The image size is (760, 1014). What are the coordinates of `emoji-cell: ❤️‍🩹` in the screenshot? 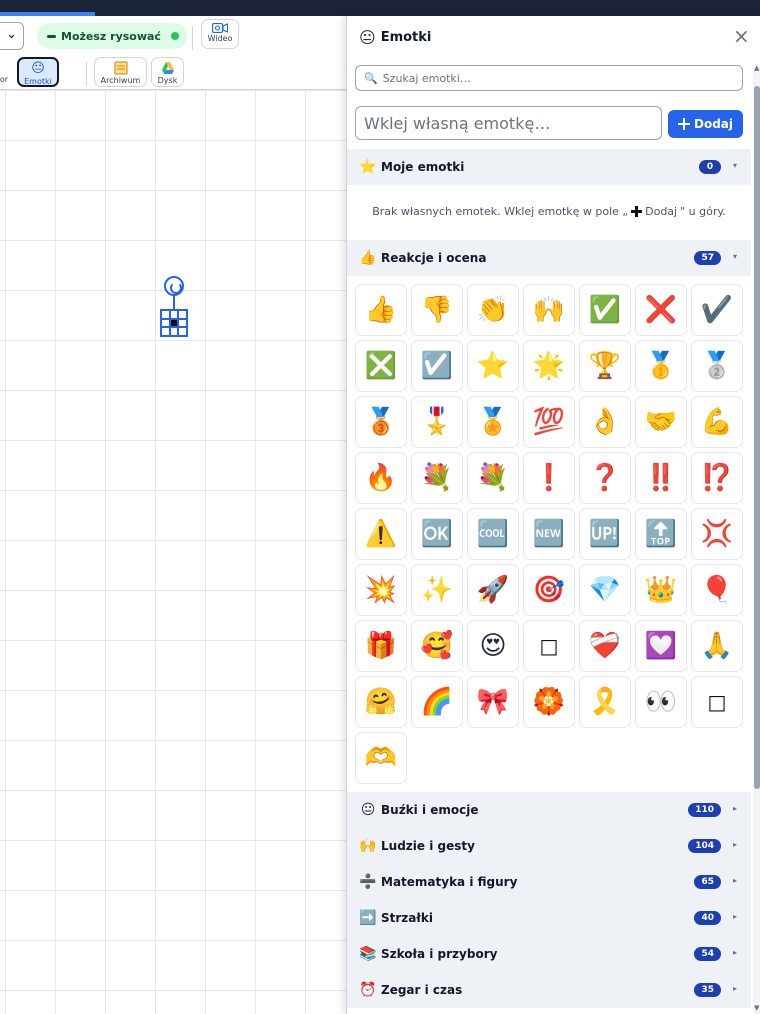 It's located at (605, 646).